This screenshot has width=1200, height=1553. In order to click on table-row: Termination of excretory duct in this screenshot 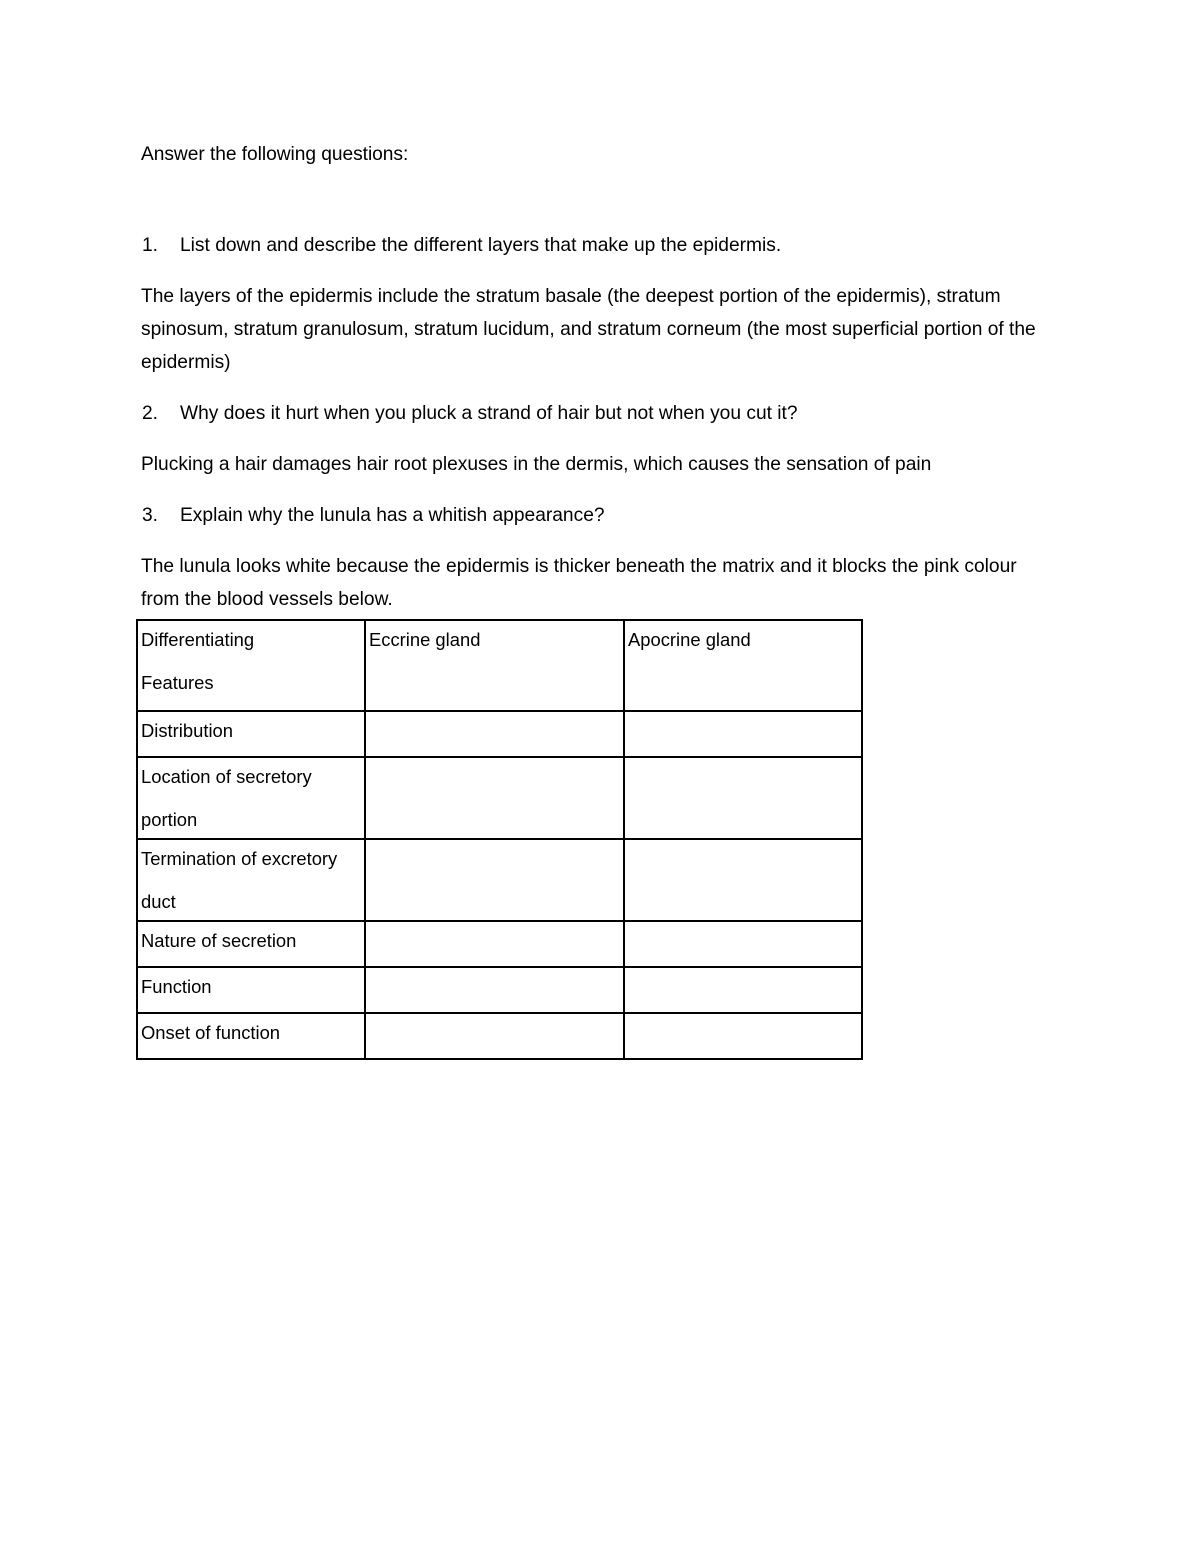, I will do `click(499, 881)`.